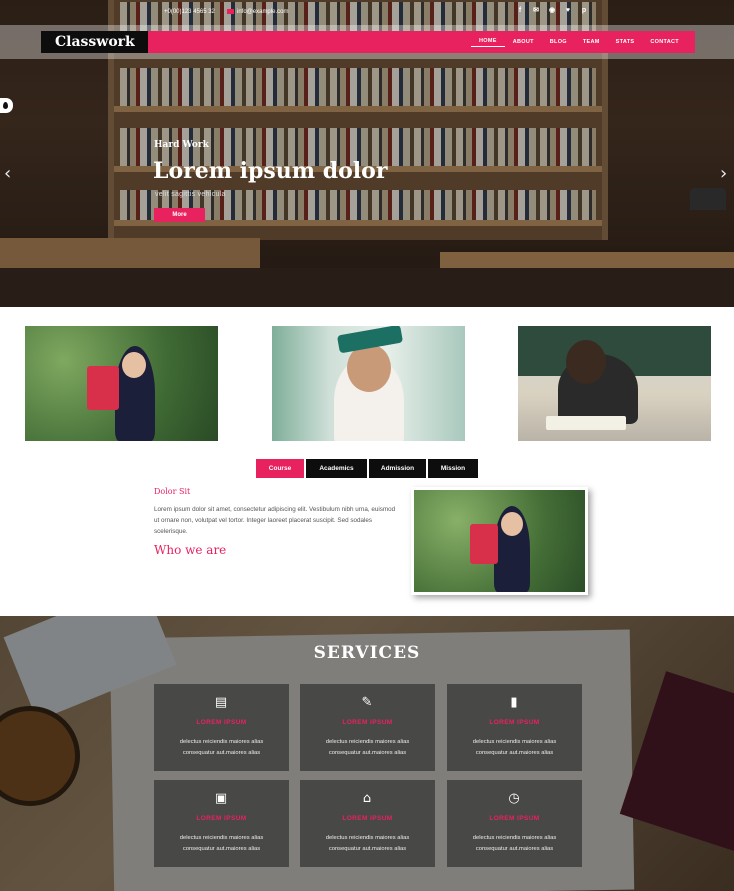  What do you see at coordinates (523, 42) in the screenshot?
I see `nav-about: ABOUT` at bounding box center [523, 42].